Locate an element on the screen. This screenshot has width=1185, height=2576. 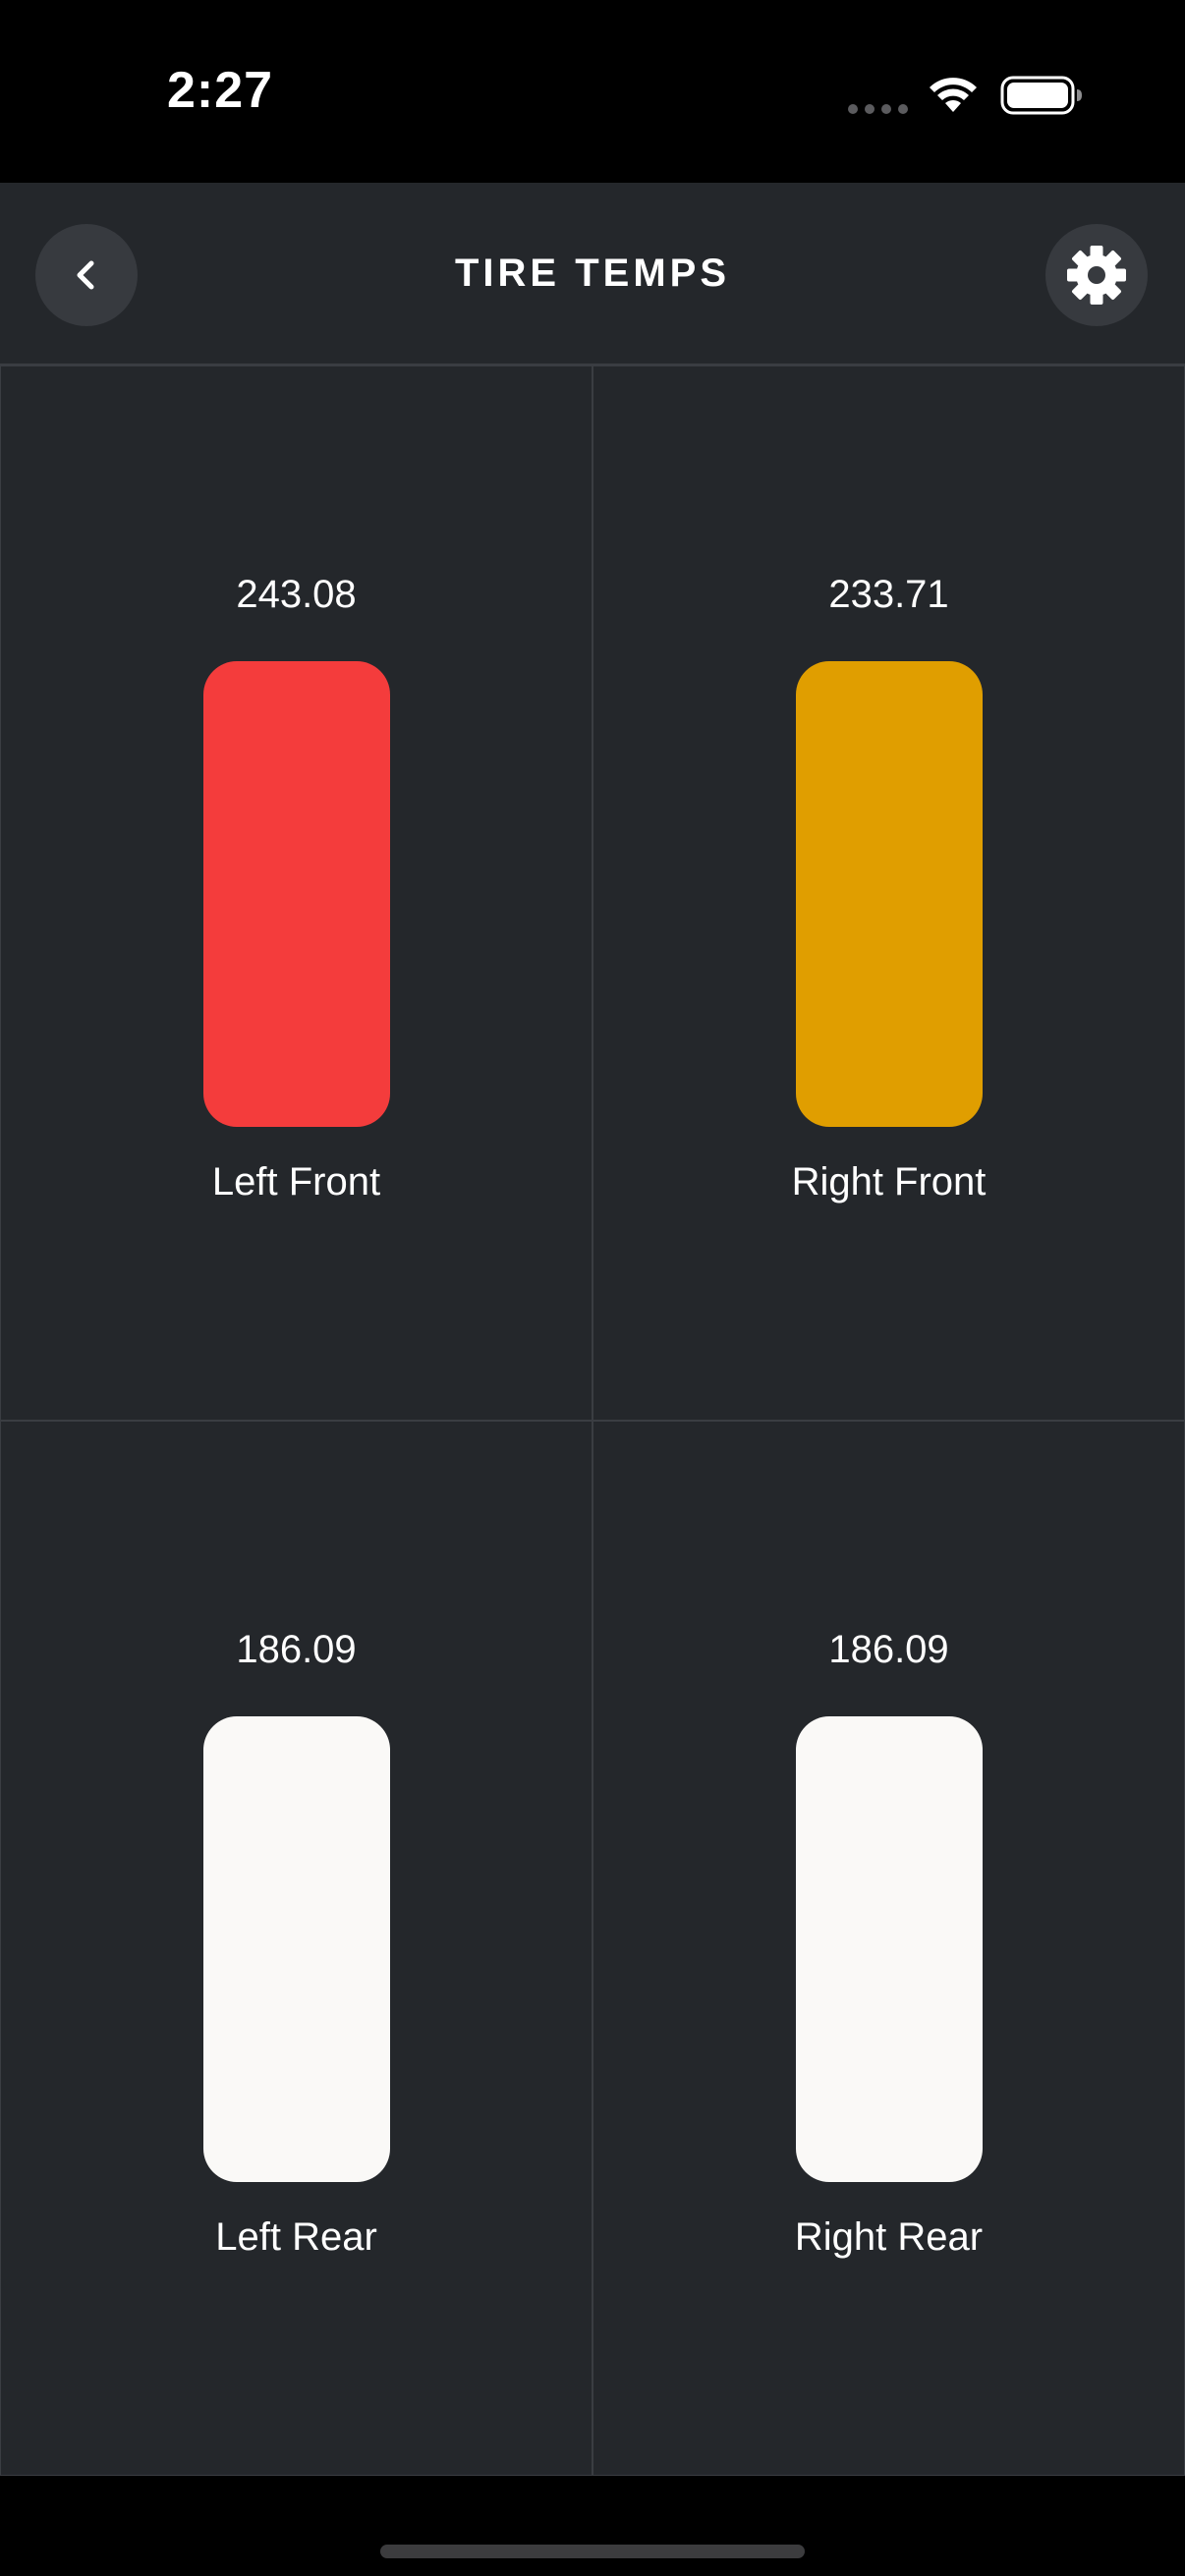
tire-label: Left Front is located at coordinates (296, 1182).